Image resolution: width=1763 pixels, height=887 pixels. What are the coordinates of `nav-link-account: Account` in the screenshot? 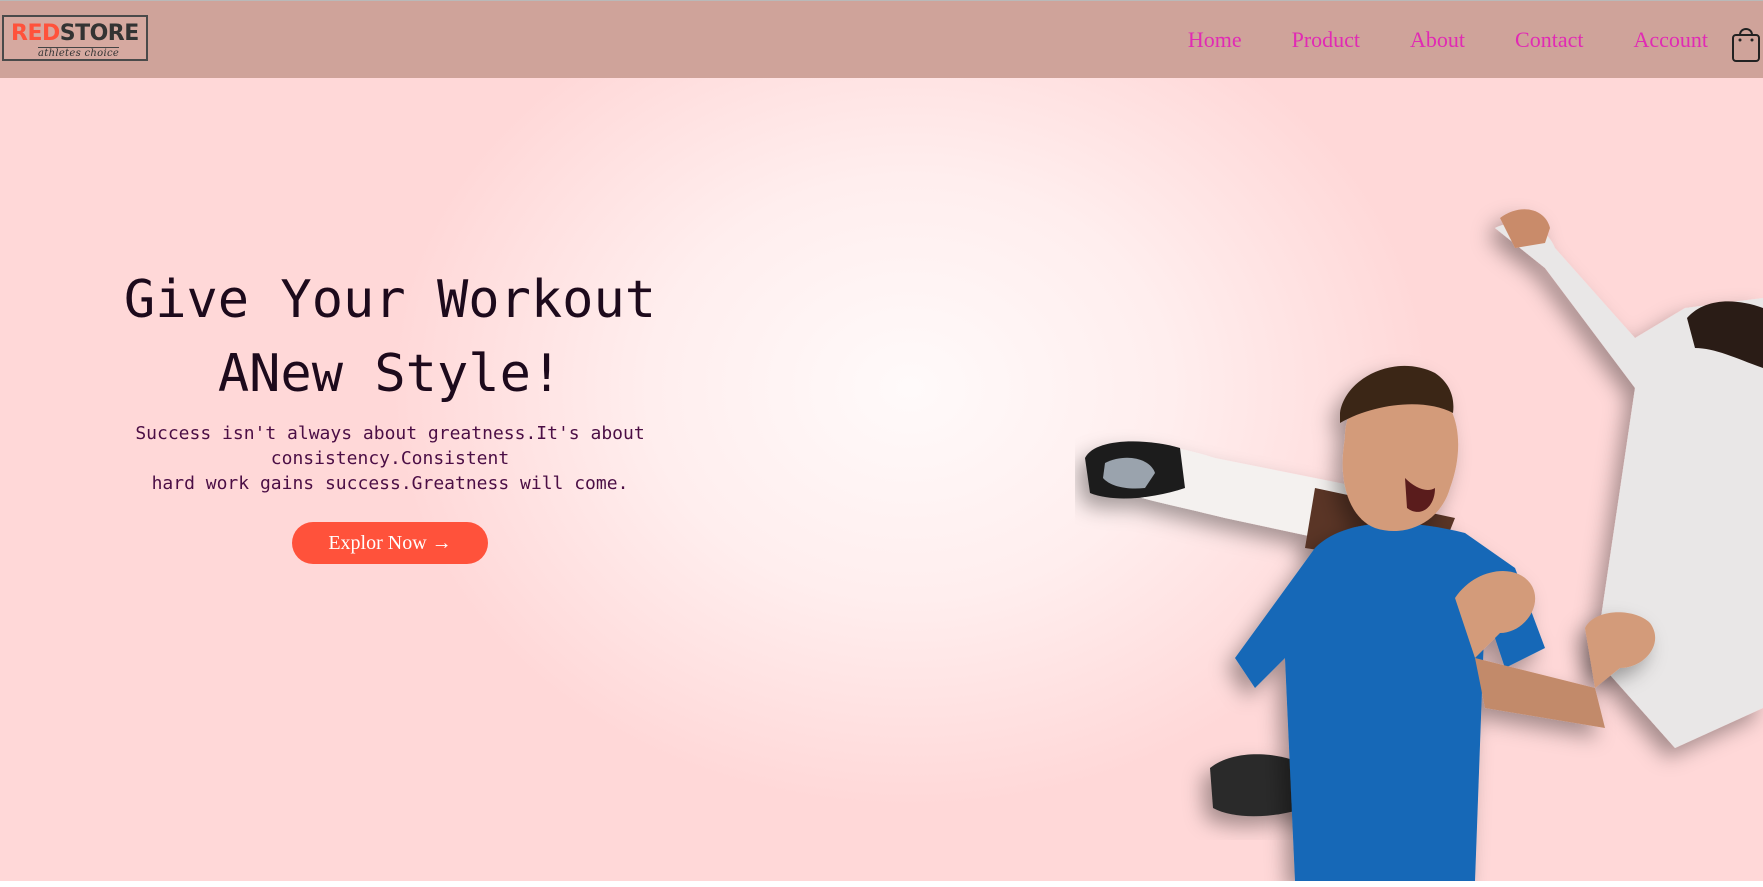 It's located at (1670, 40).